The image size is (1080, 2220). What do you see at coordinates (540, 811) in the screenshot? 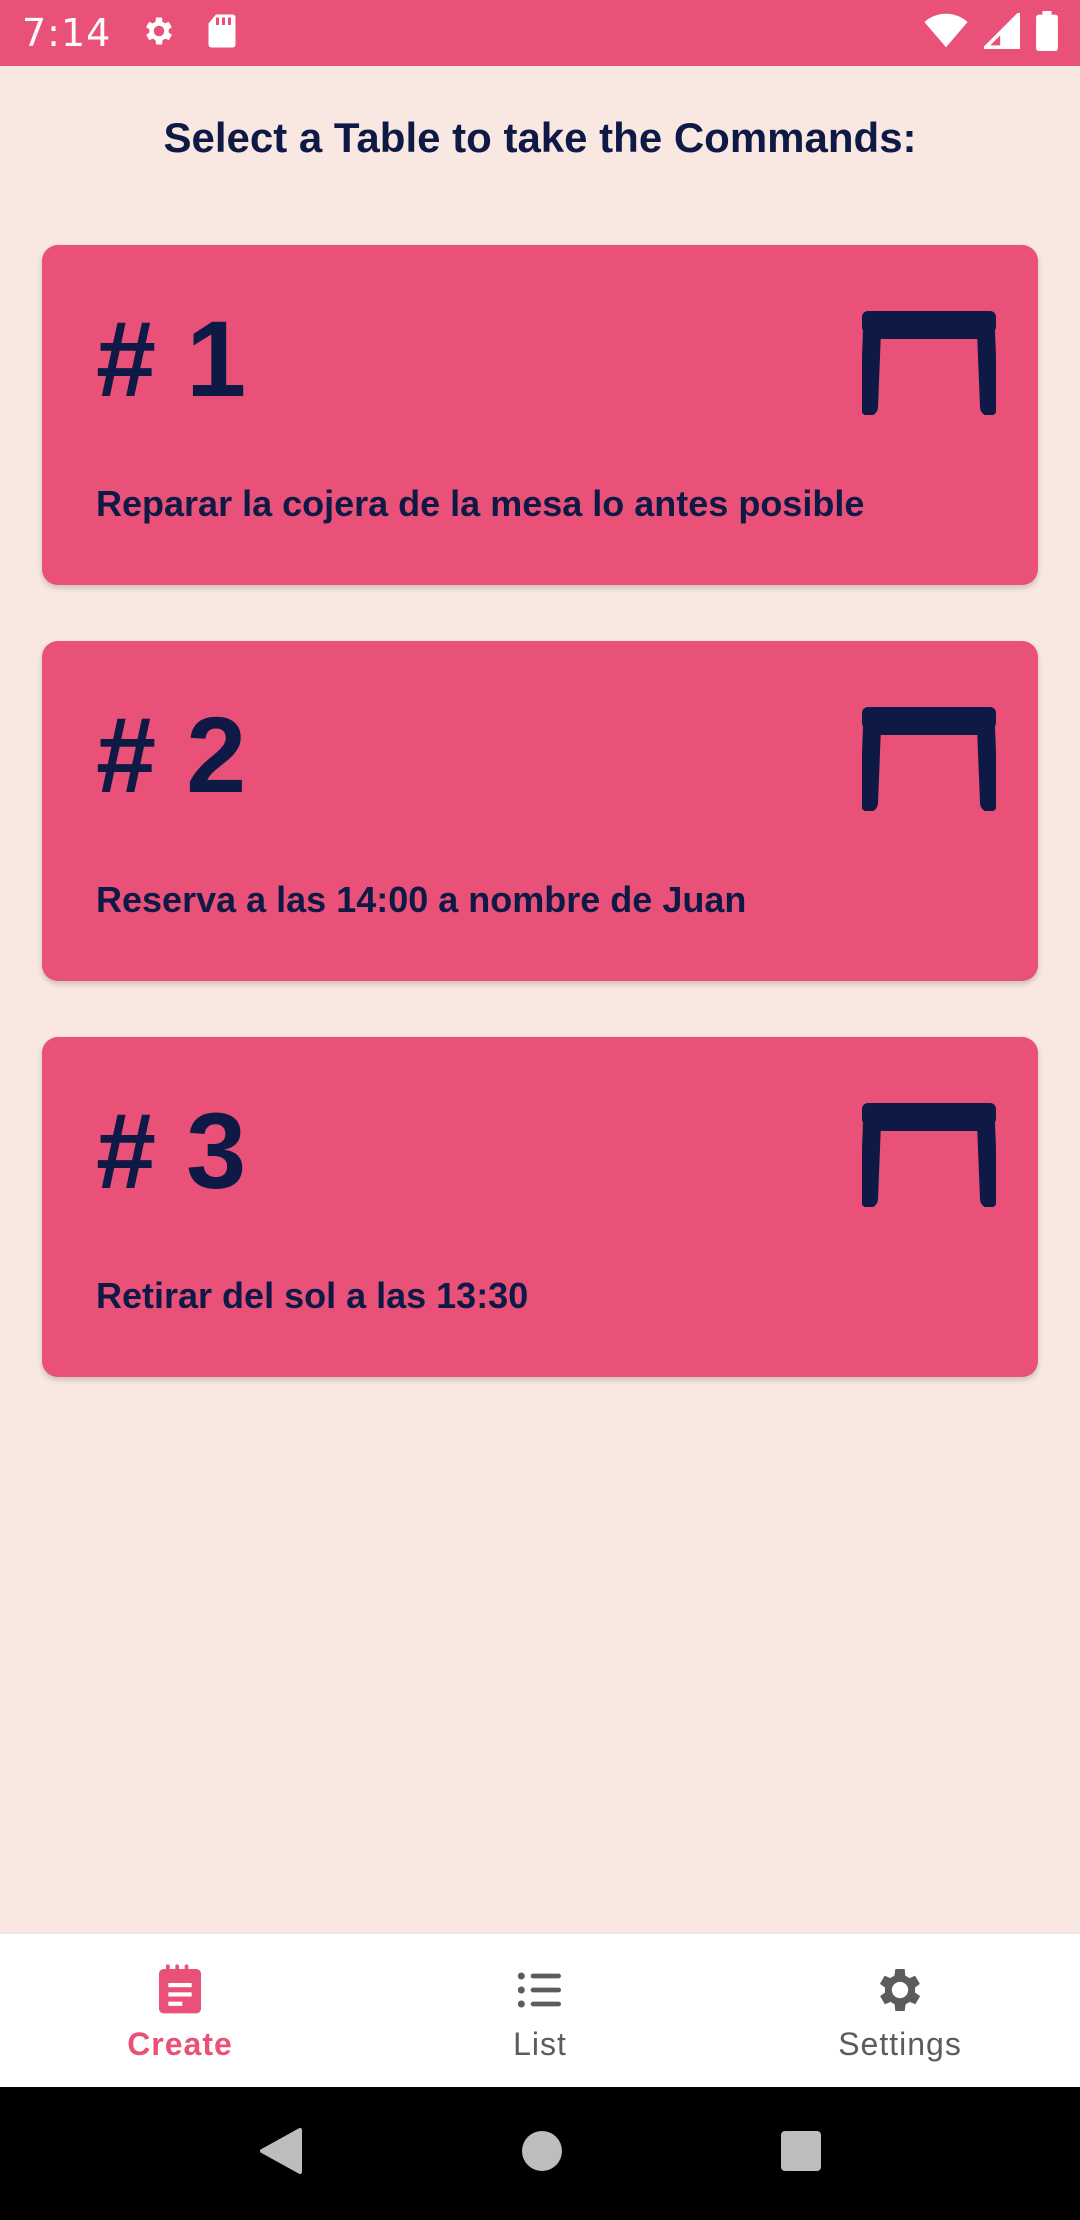
I see `table-card-2: # 2 Reserva a las 14:00 a nombre de Juan` at bounding box center [540, 811].